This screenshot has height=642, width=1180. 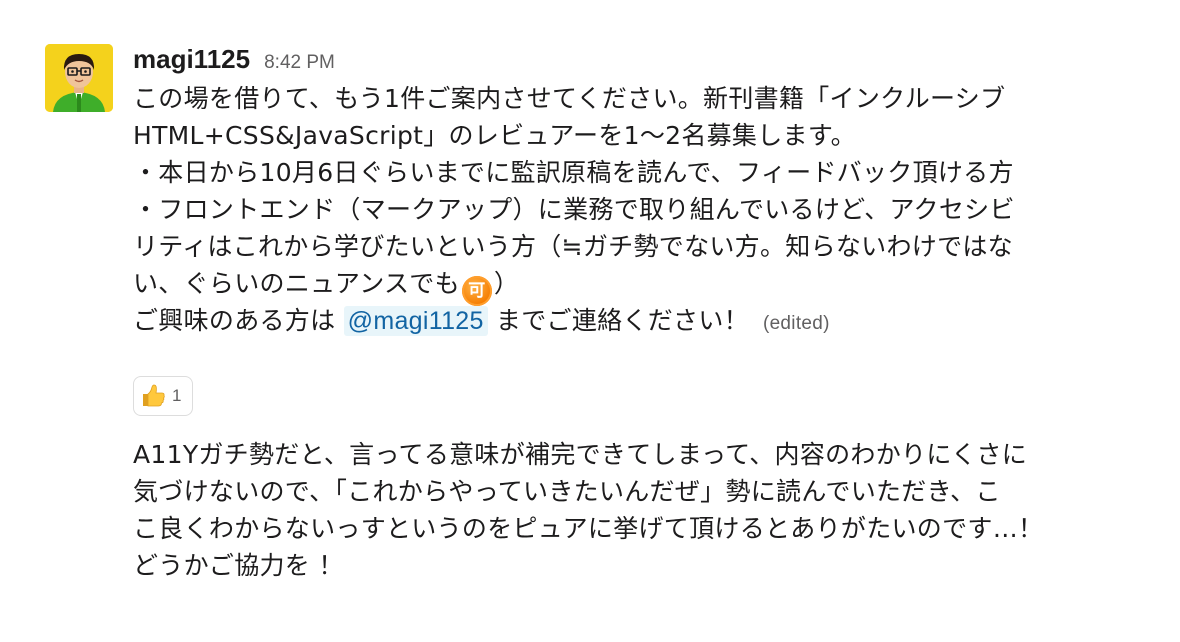 What do you see at coordinates (574, 209) in the screenshot?
I see `message-line: ・フロントエンド（マークアップ）に業務で取り組んでいるけど、アクセシビ` at bounding box center [574, 209].